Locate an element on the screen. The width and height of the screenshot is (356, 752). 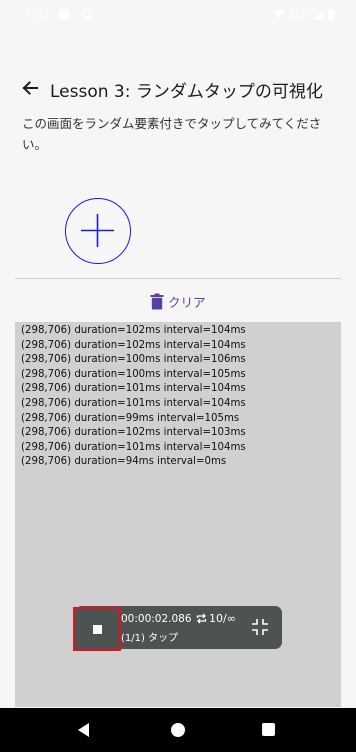
clear-button-label: クリア is located at coordinates (187, 302).